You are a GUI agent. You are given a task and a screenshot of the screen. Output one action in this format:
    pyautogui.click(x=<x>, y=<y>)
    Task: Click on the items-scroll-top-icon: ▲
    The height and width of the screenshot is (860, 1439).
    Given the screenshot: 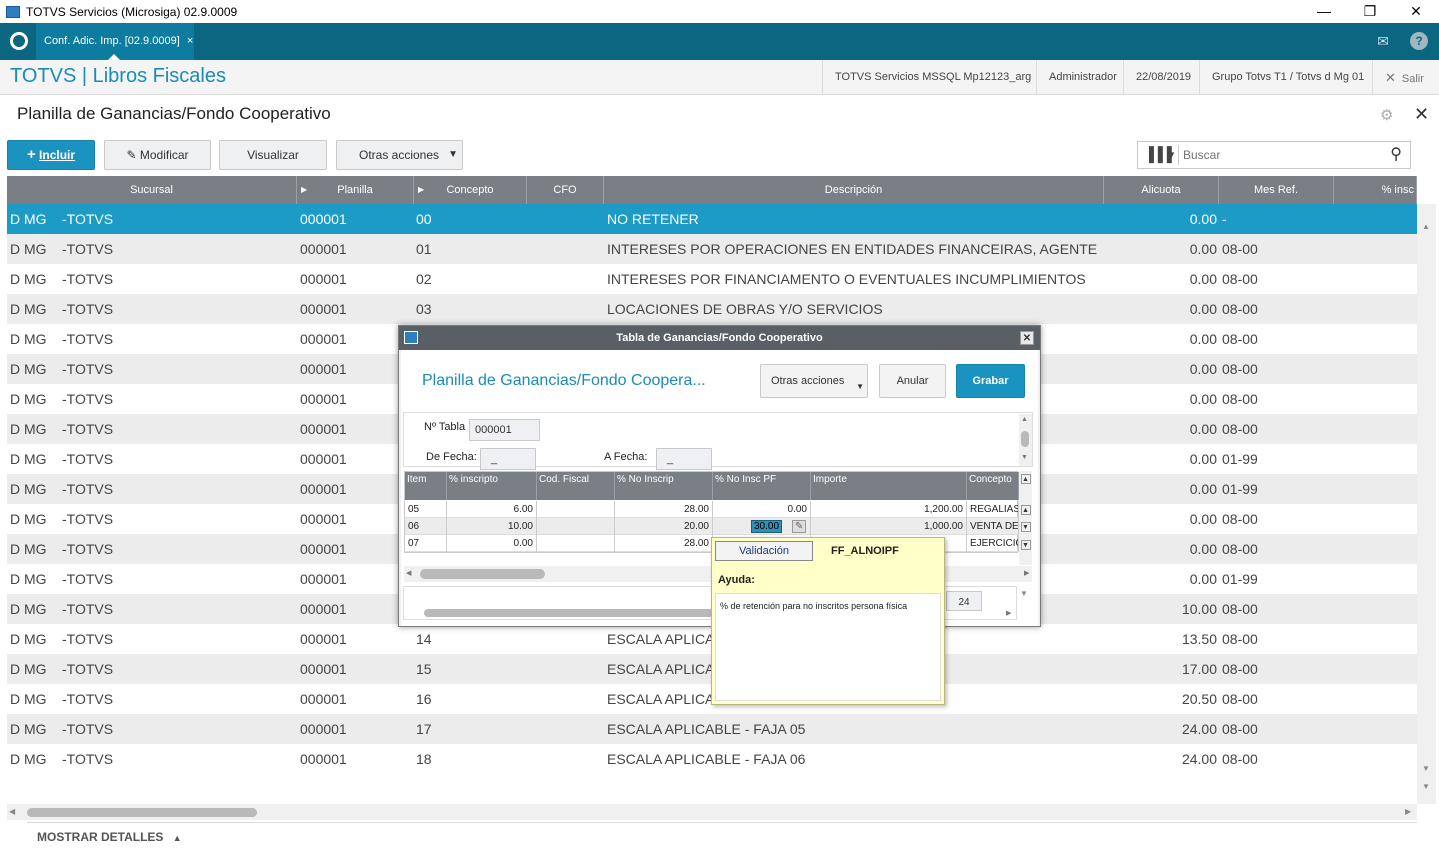 What is the action you would take?
    pyautogui.click(x=1026, y=479)
    